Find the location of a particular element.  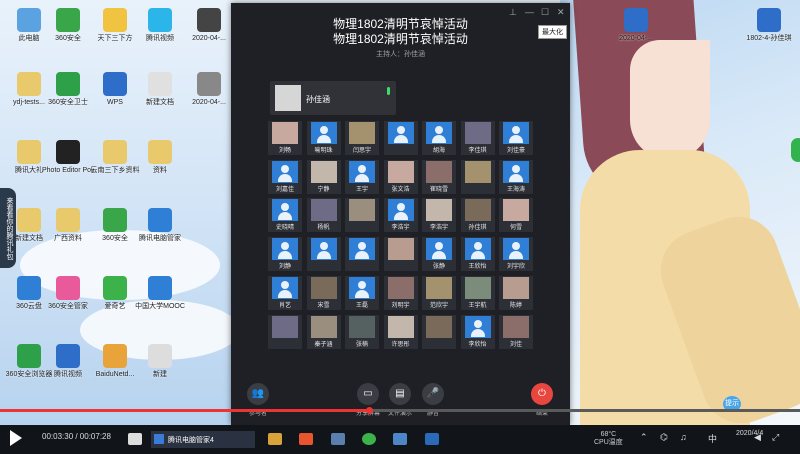

participant-tile: 王磊 is located at coordinates (362, 292).